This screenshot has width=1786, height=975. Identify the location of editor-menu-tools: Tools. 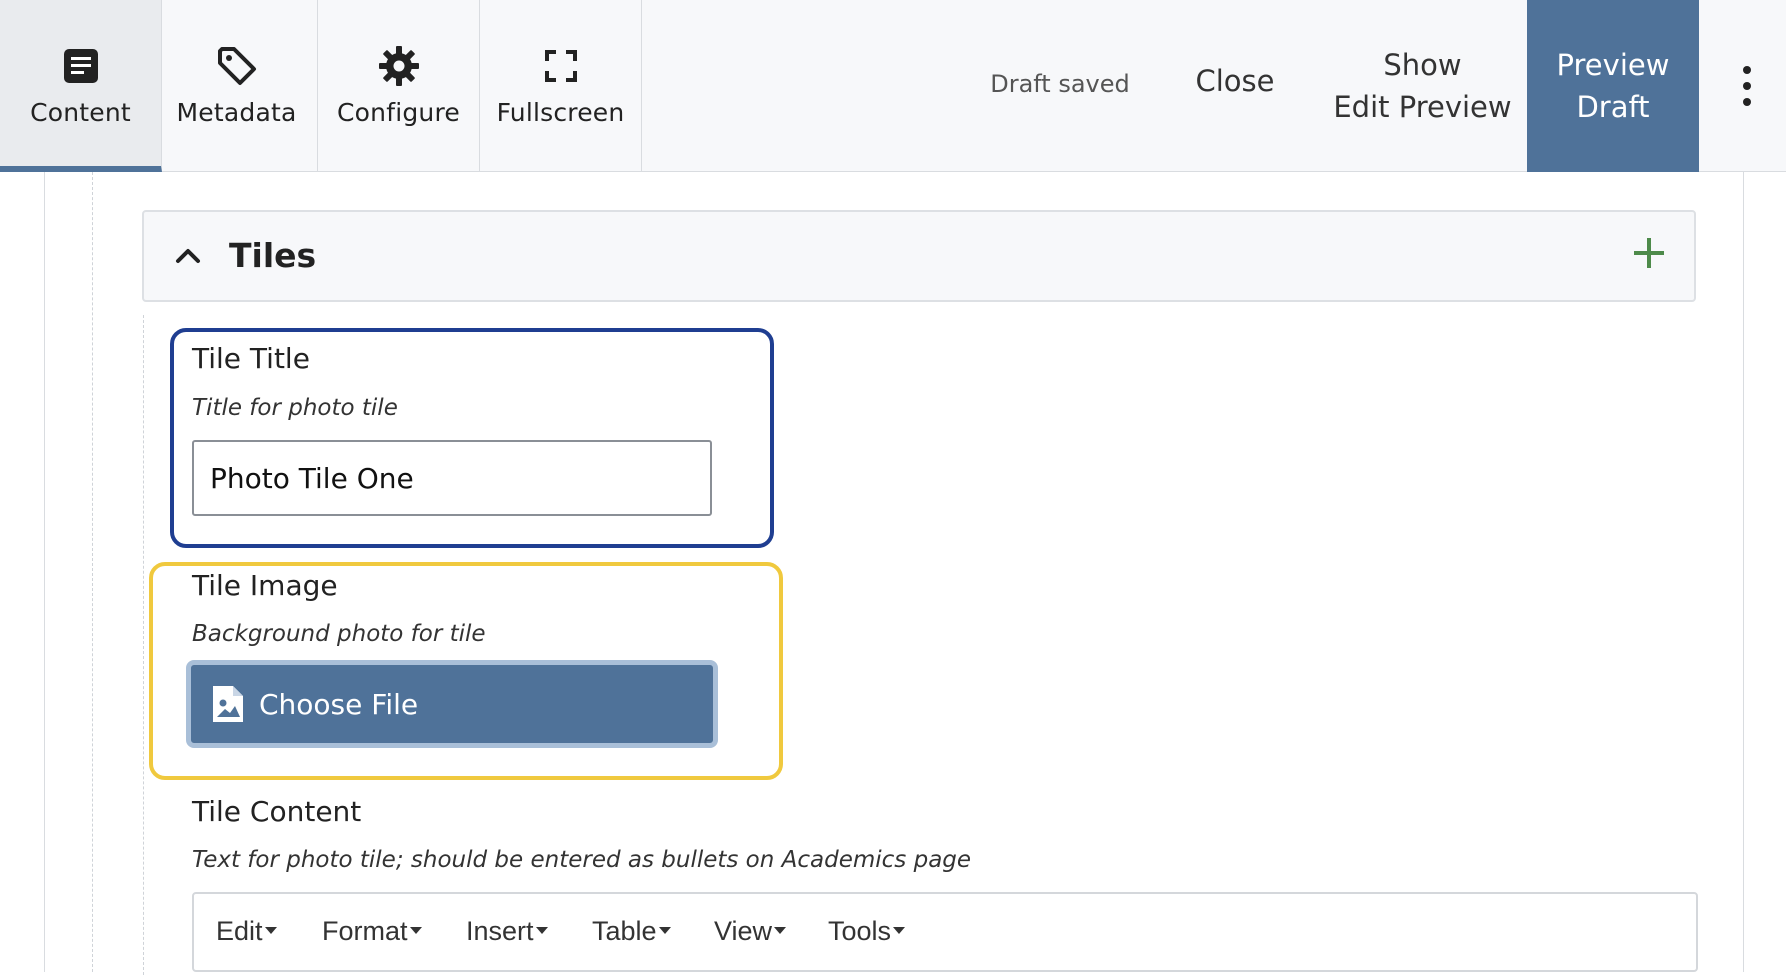
(867, 931).